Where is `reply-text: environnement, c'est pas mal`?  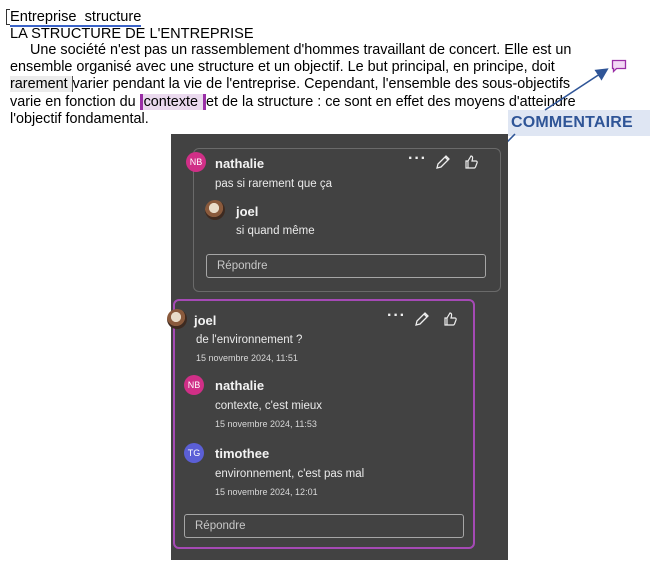 reply-text: environnement, c'est pas mal is located at coordinates (290, 474).